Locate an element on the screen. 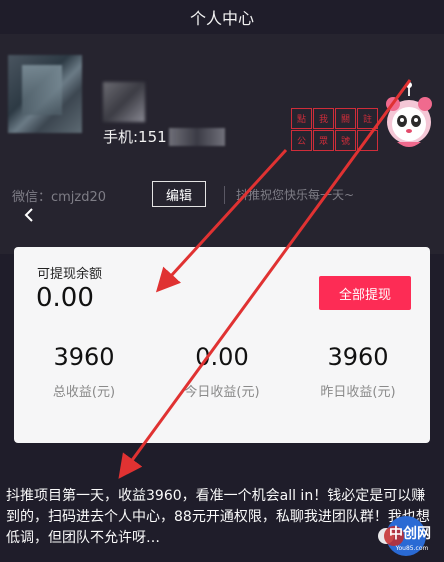 The height and width of the screenshot is (562, 444). phone-label: 手机:151 is located at coordinates (135, 137).